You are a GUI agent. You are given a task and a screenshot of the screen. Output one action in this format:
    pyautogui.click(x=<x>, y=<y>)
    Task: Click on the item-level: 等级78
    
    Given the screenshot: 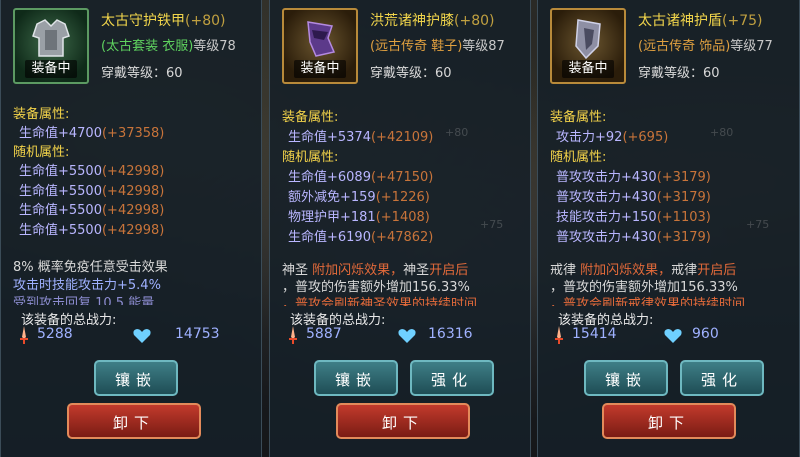 What is the action you would take?
    pyautogui.click(x=214, y=46)
    